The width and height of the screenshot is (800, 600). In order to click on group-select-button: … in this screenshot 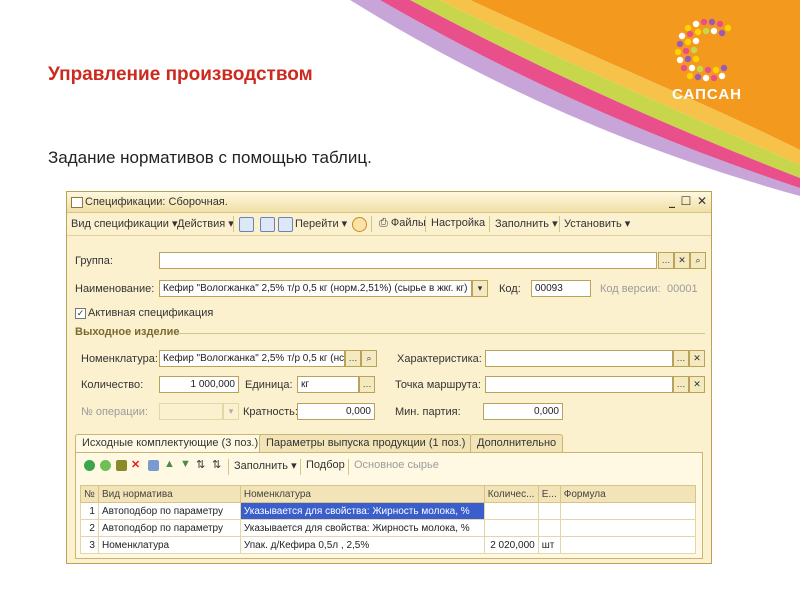, I will do `click(666, 260)`.